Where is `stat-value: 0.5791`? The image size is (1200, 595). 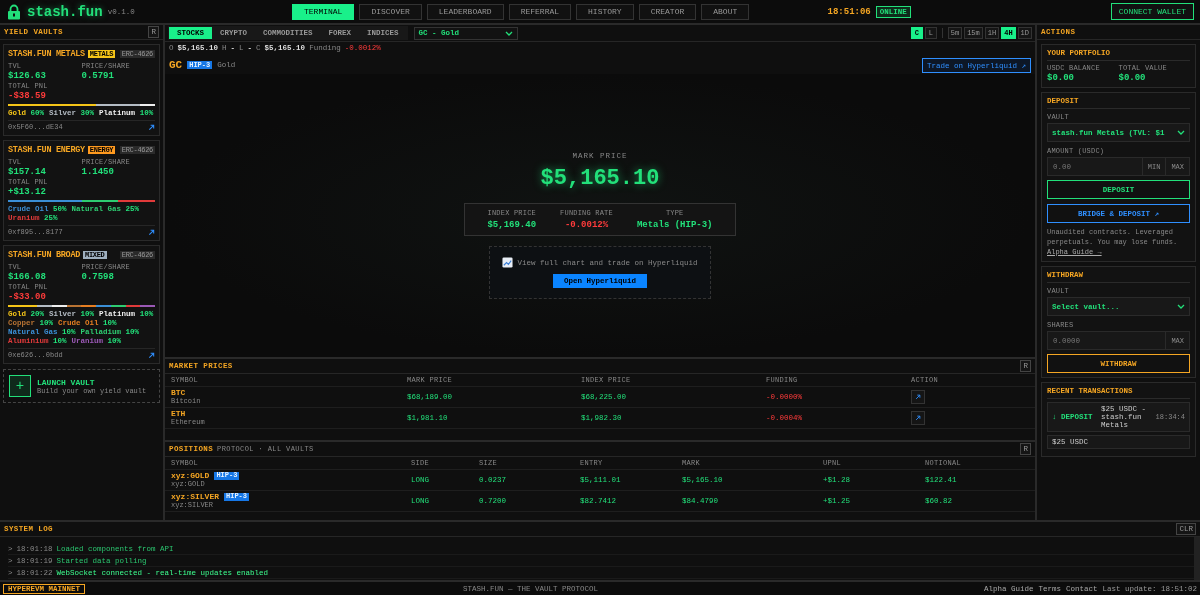
stat-value: 0.5791 is located at coordinates (98, 76).